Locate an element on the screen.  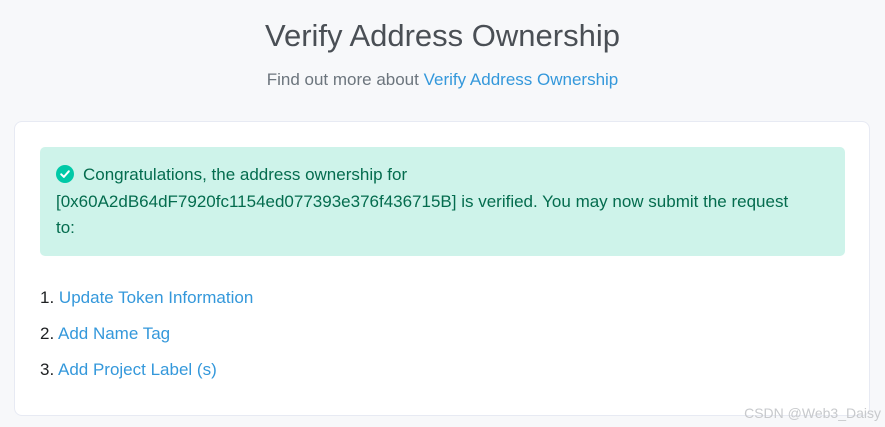
update-token-info-link: Update Token Information is located at coordinates (156, 297).